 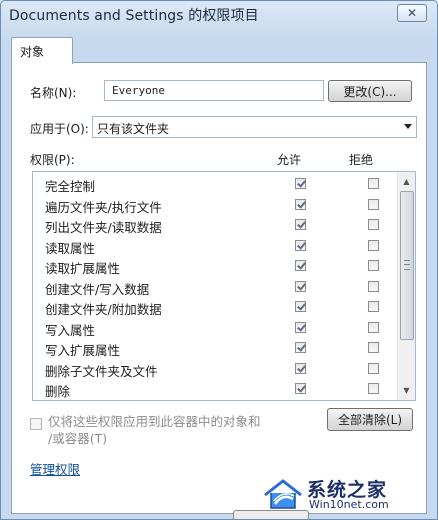 What do you see at coordinates (214, 90) in the screenshot?
I see `name-field: Everyone` at bounding box center [214, 90].